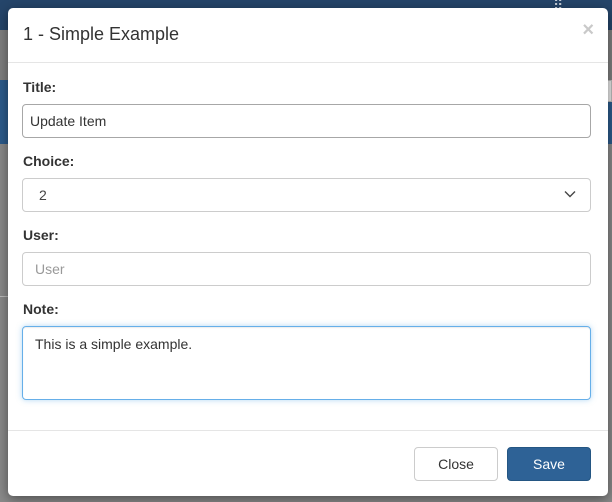 This screenshot has height=502, width=612. What do you see at coordinates (456, 464) in the screenshot?
I see `close-button: Close` at bounding box center [456, 464].